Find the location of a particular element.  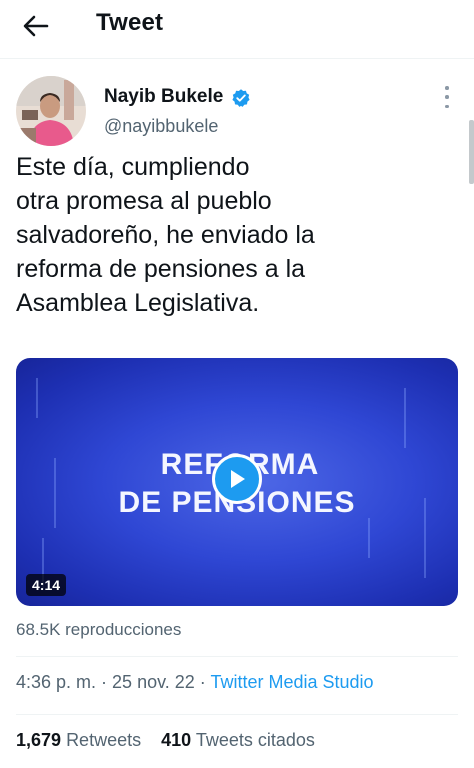

back-button is located at coordinates (36, 26).